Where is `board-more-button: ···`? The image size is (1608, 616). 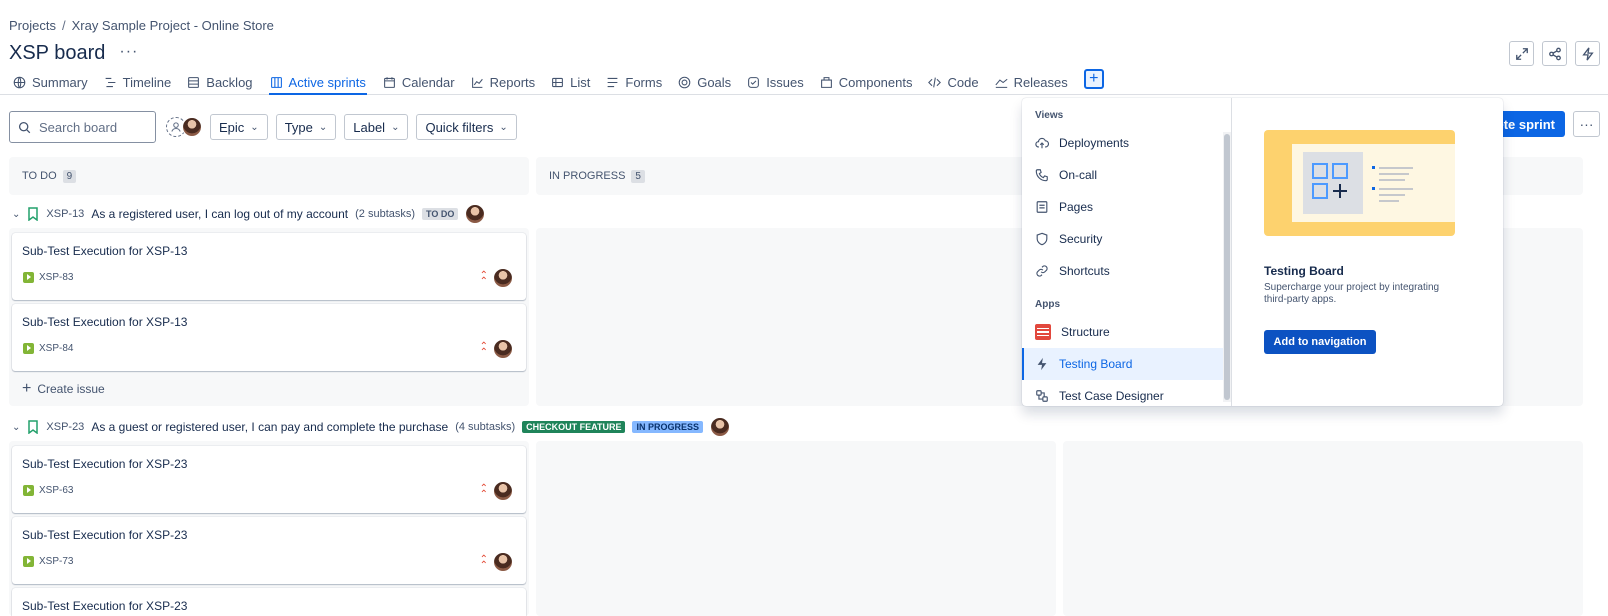 board-more-button: ··· is located at coordinates (1586, 124).